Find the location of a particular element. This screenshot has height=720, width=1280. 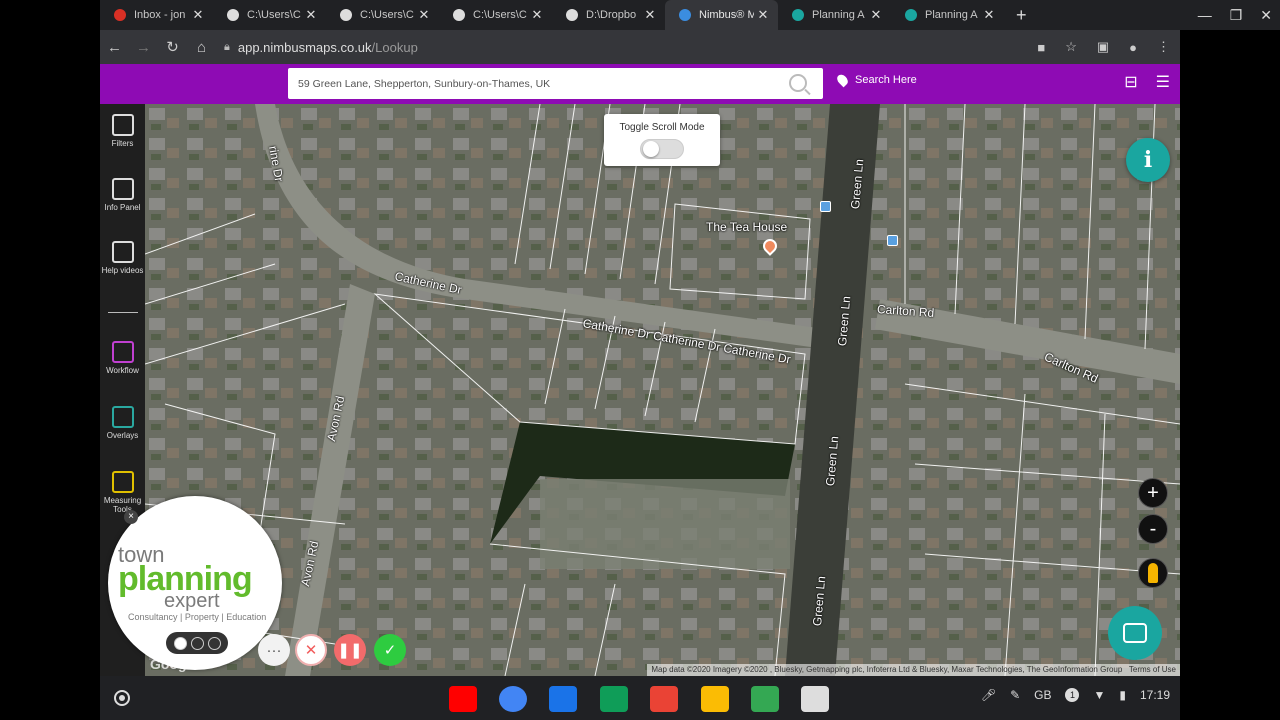

system-tray: 🎤︎ ✎ GB 1 ▼ ▮ 17:19 is located at coordinates (1075, 695).